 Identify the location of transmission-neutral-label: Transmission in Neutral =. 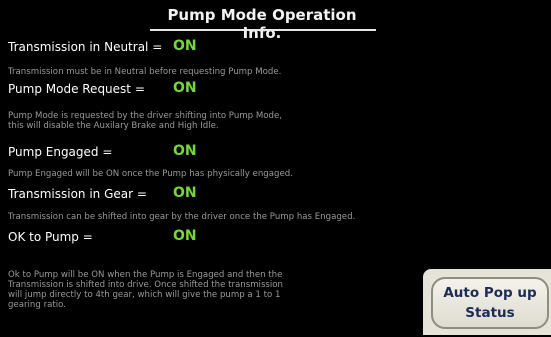
(85, 47).